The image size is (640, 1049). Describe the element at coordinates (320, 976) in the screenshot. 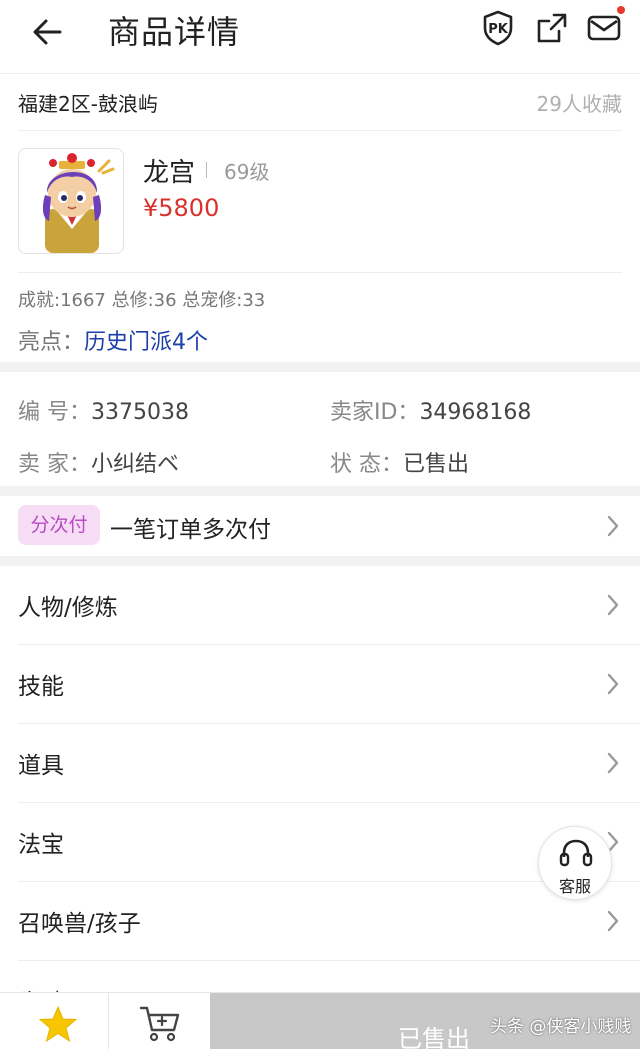

I see `menu-item-mounts: 坐骑` at that location.